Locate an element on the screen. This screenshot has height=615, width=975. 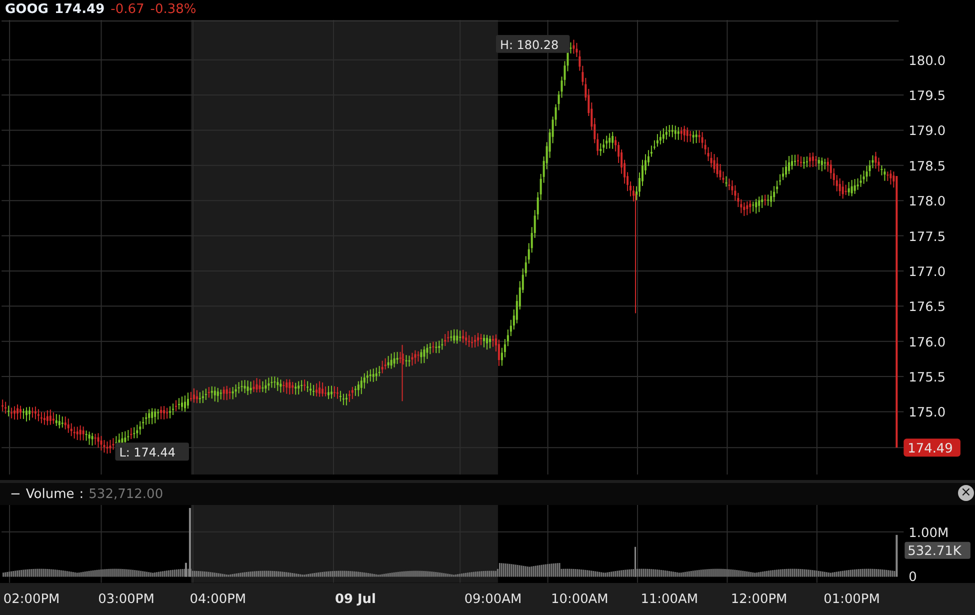
time-axis-label: 12:00PM is located at coordinates (759, 600).